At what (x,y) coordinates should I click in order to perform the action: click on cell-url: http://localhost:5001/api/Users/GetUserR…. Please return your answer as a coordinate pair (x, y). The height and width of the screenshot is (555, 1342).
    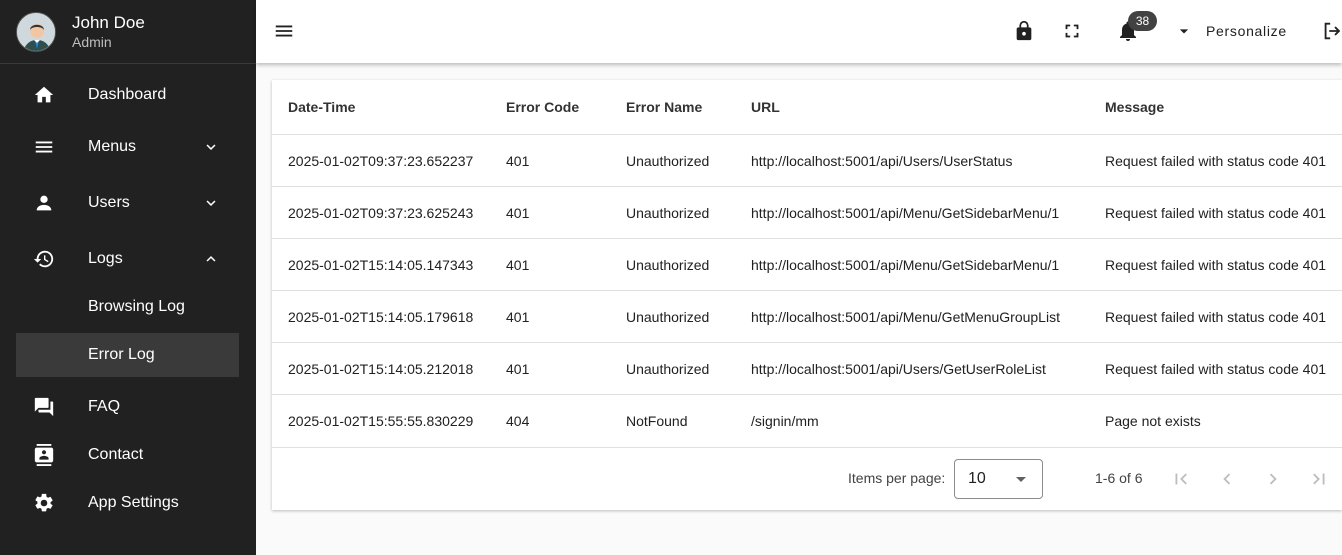
    Looking at the image, I should click on (898, 368).